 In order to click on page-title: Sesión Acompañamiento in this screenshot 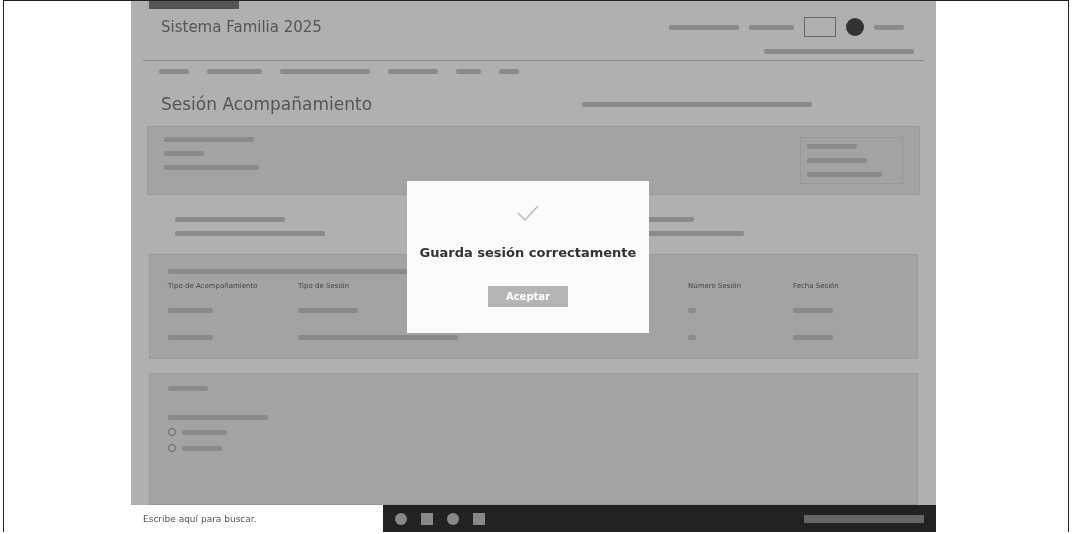, I will do `click(267, 104)`.